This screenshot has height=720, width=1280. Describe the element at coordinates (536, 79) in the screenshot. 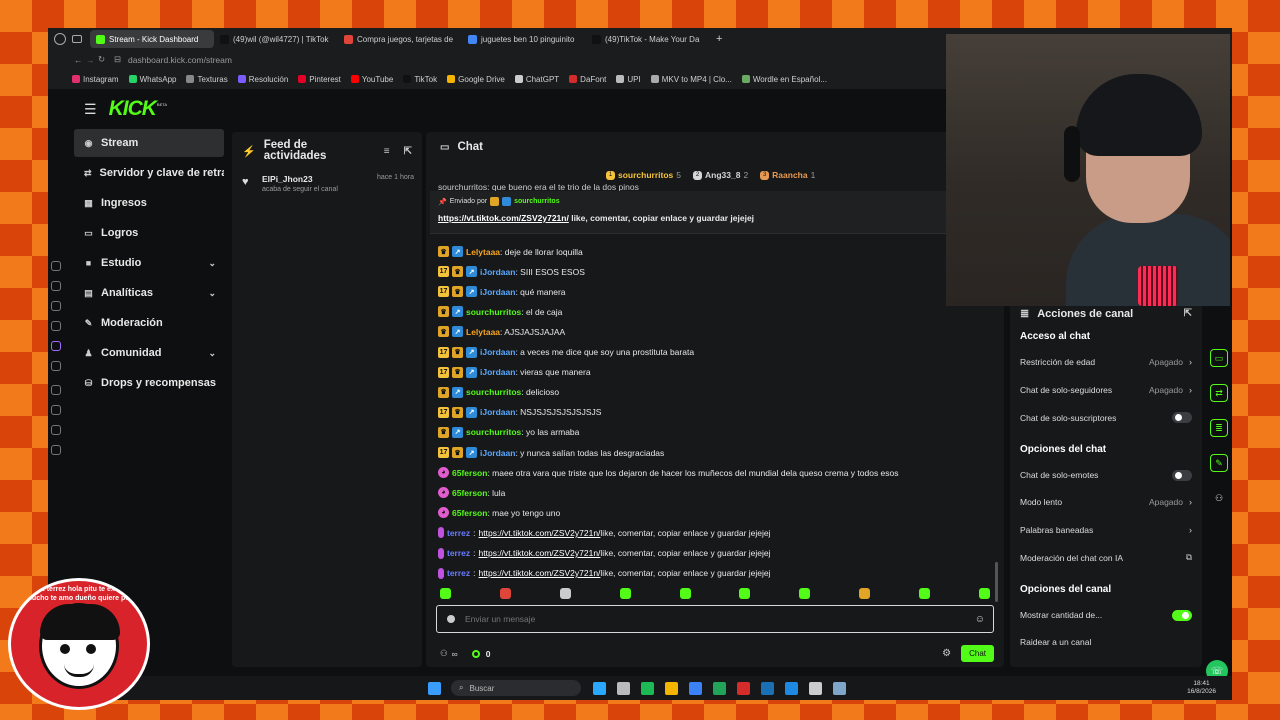

I see `bookmark-item: ChatGPT` at that location.